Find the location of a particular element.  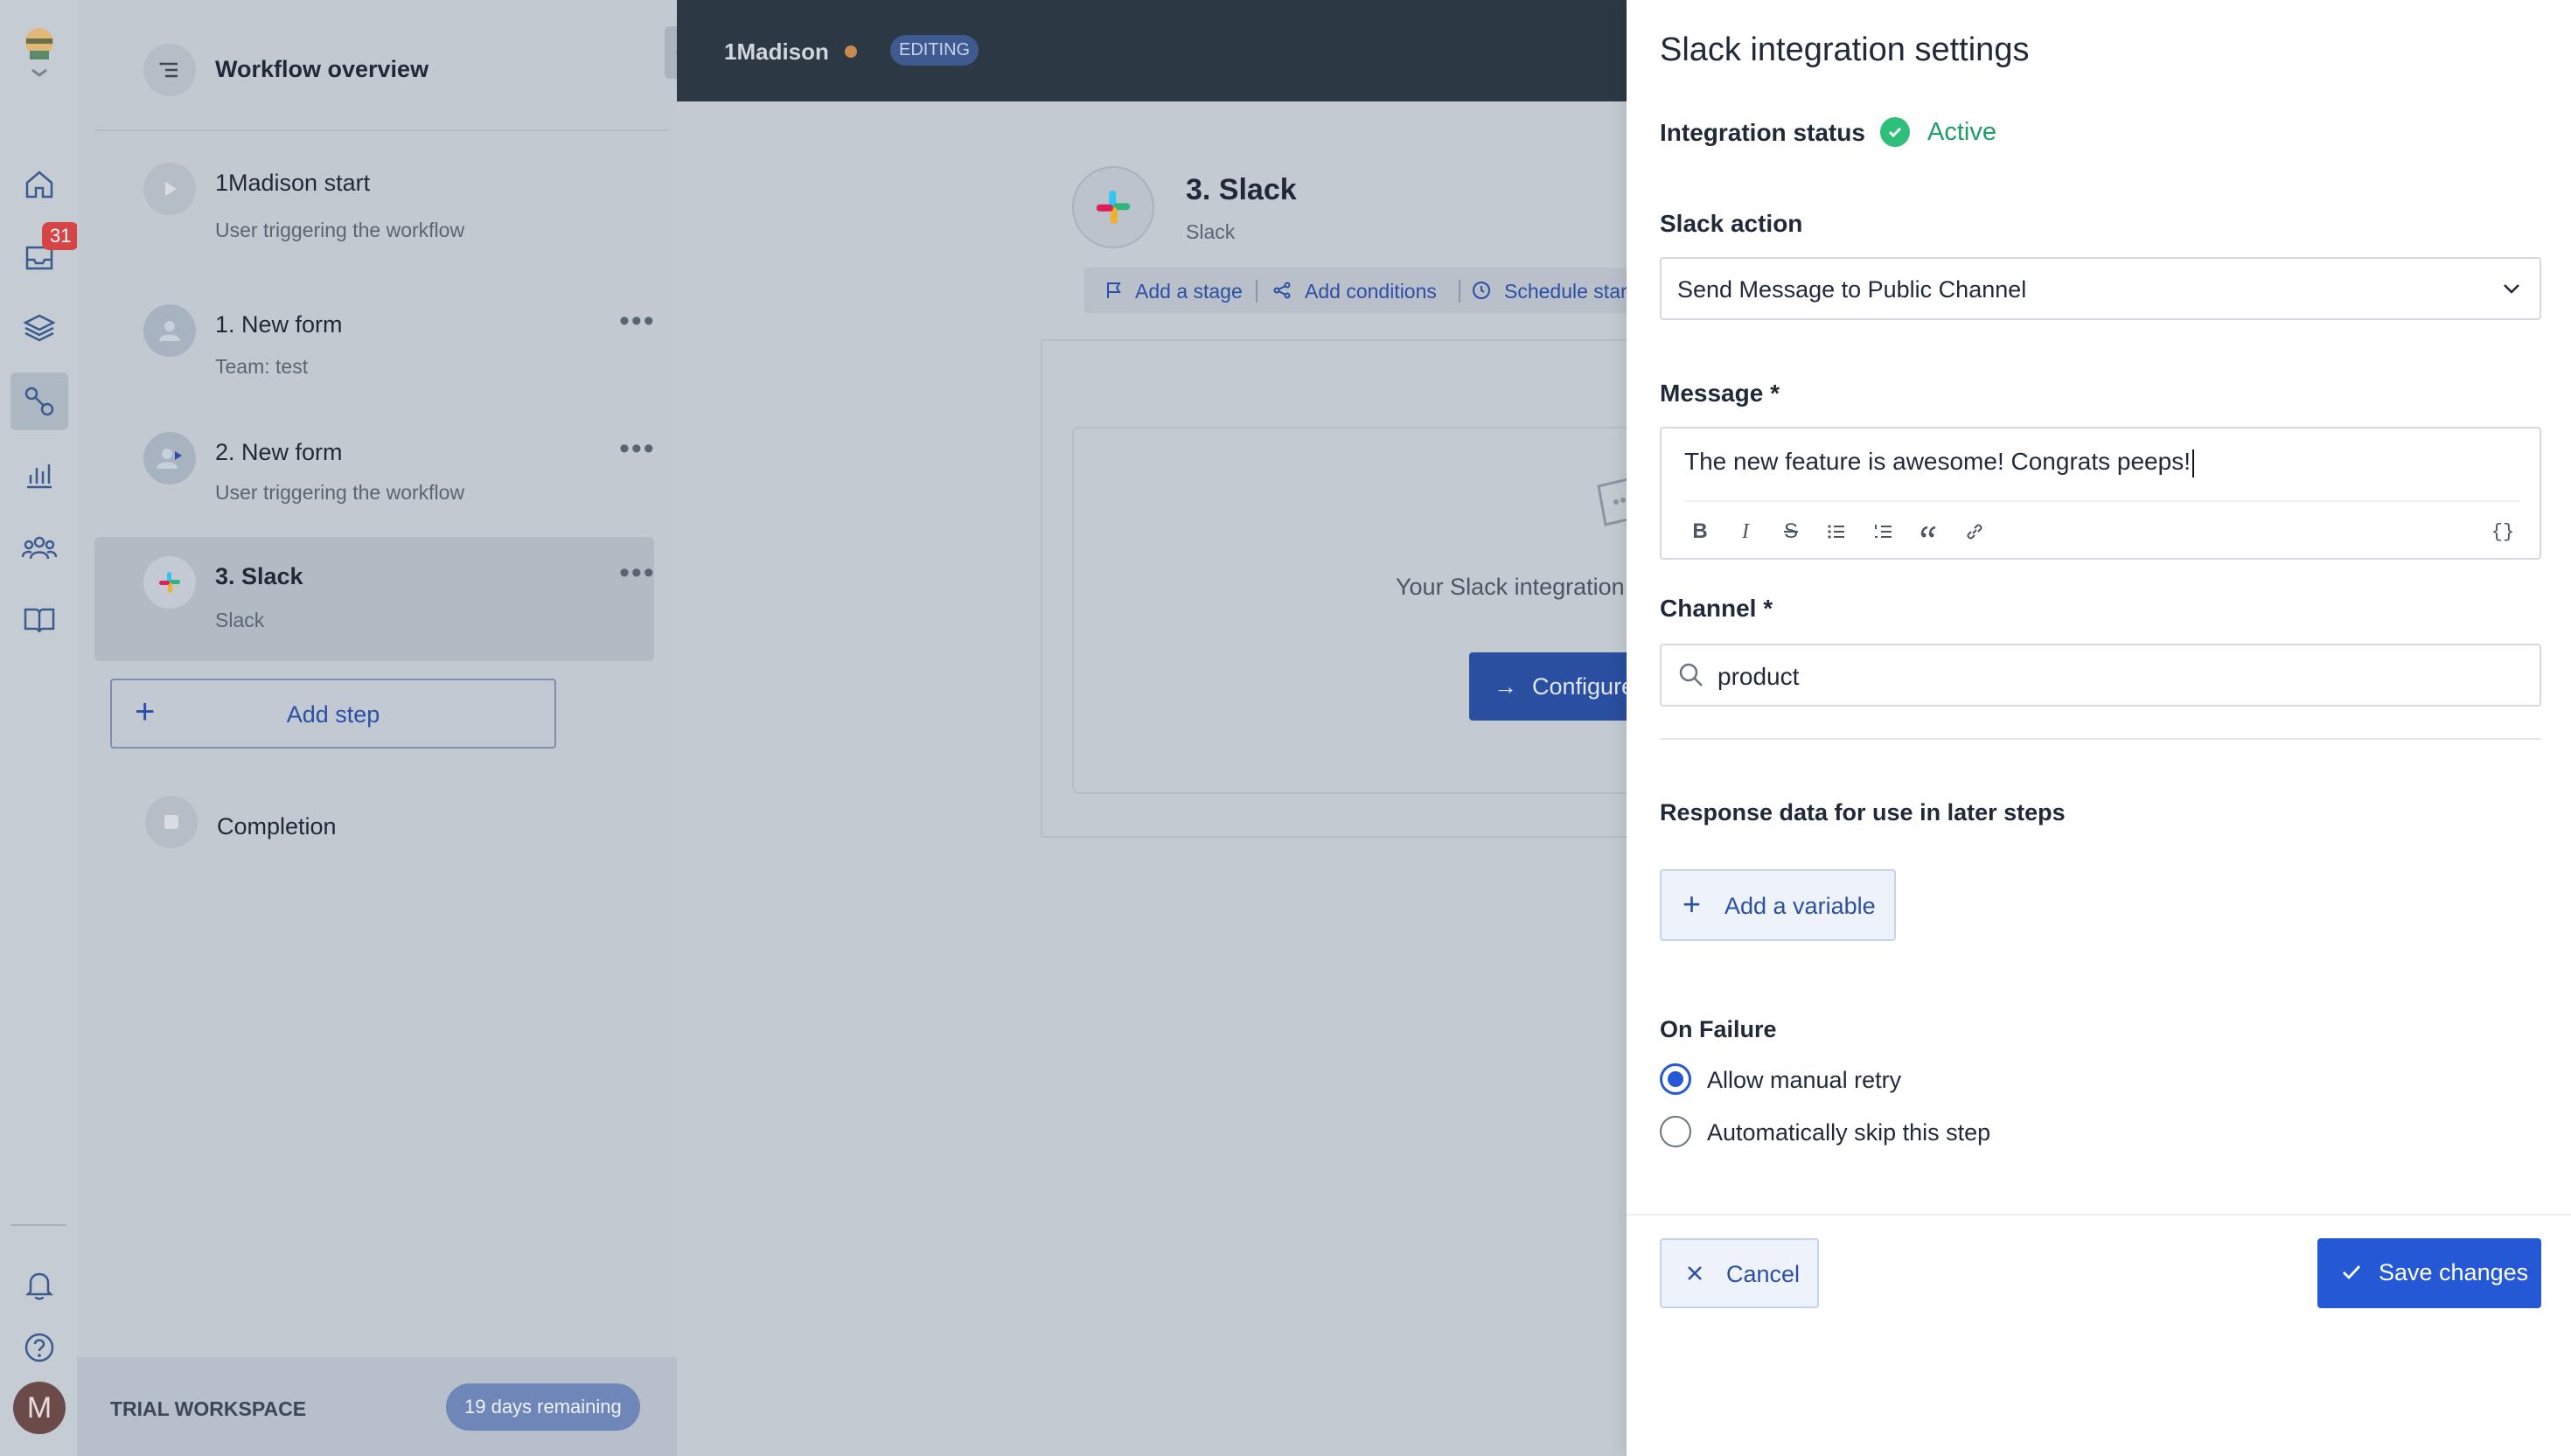

channel-label: Channel * is located at coordinates (1716, 608).